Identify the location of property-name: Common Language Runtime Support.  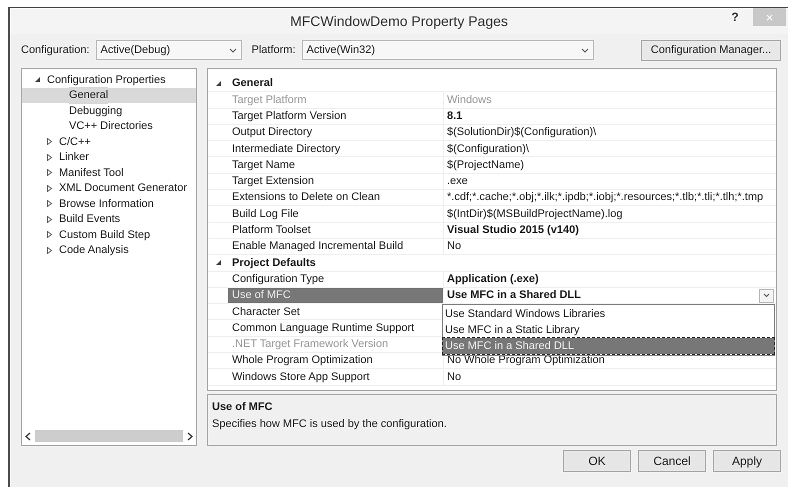
(336, 328).